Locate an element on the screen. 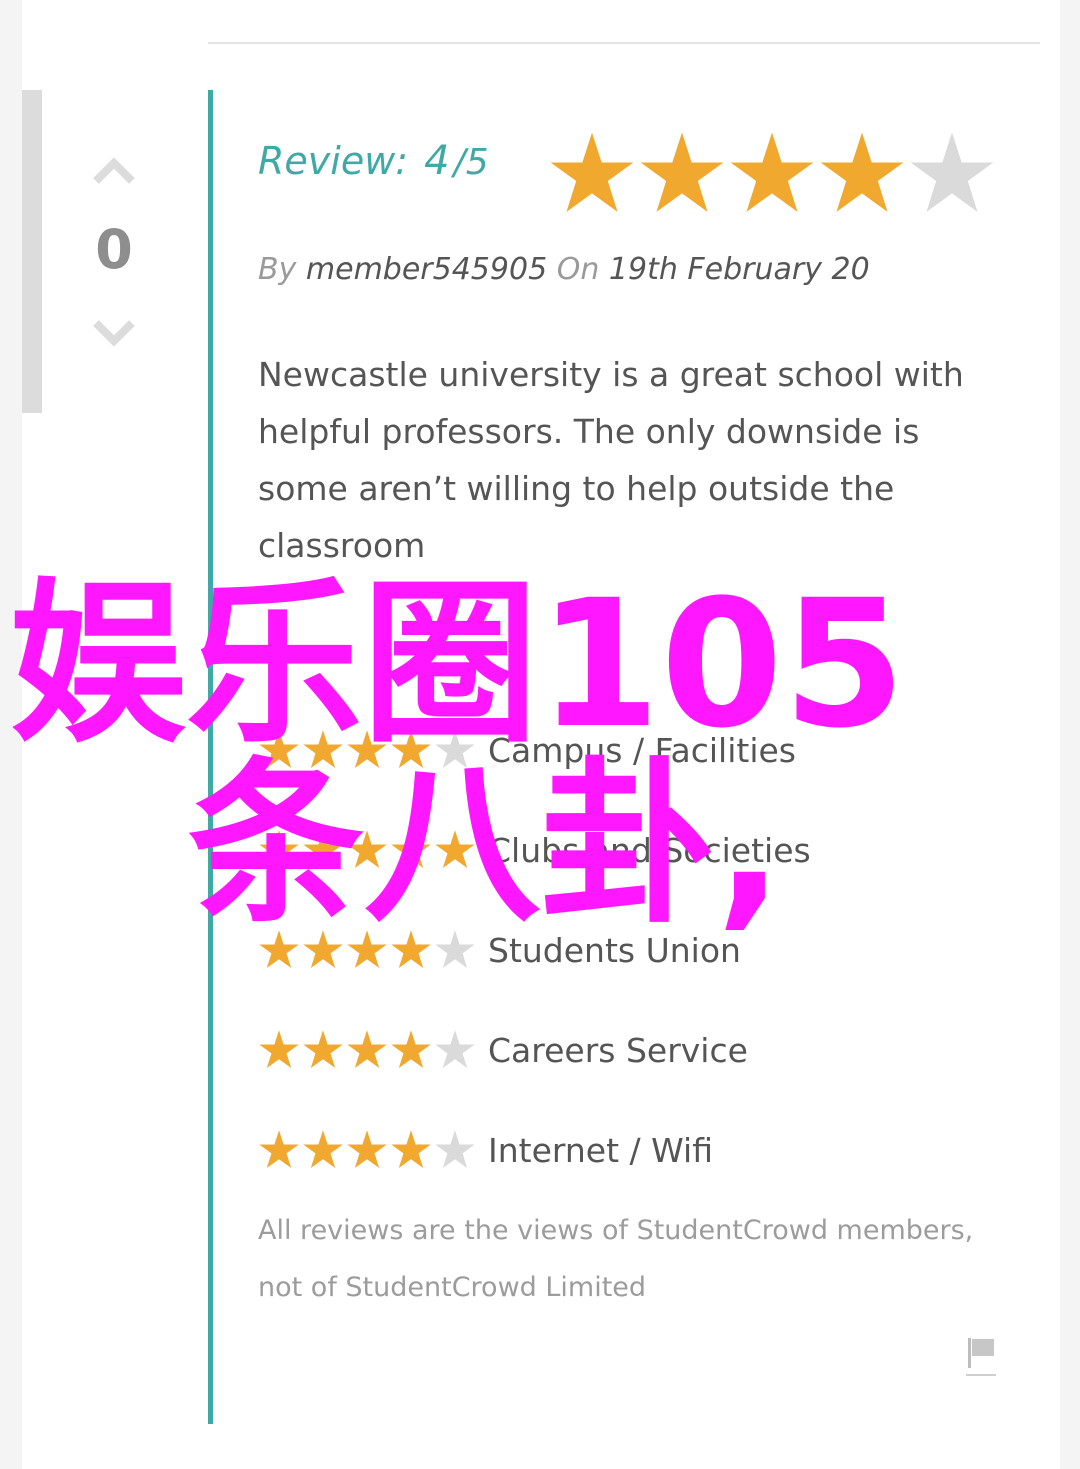 This screenshot has height=1469, width=1080. flag-icon is located at coordinates (981, 1357).